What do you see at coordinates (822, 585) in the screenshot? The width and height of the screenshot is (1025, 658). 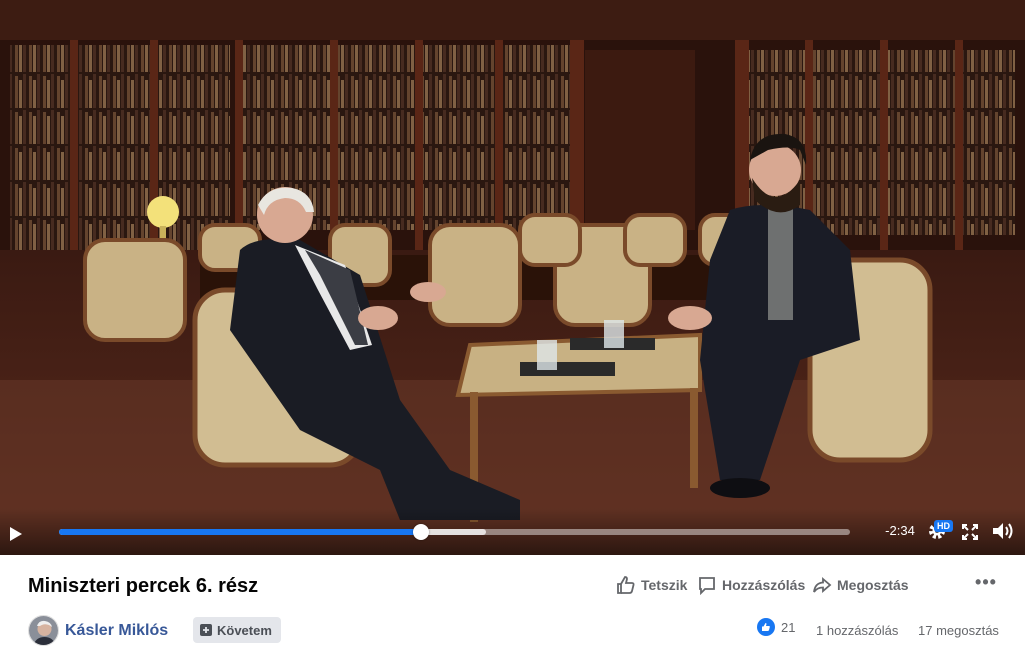 I see `share-icon` at bounding box center [822, 585].